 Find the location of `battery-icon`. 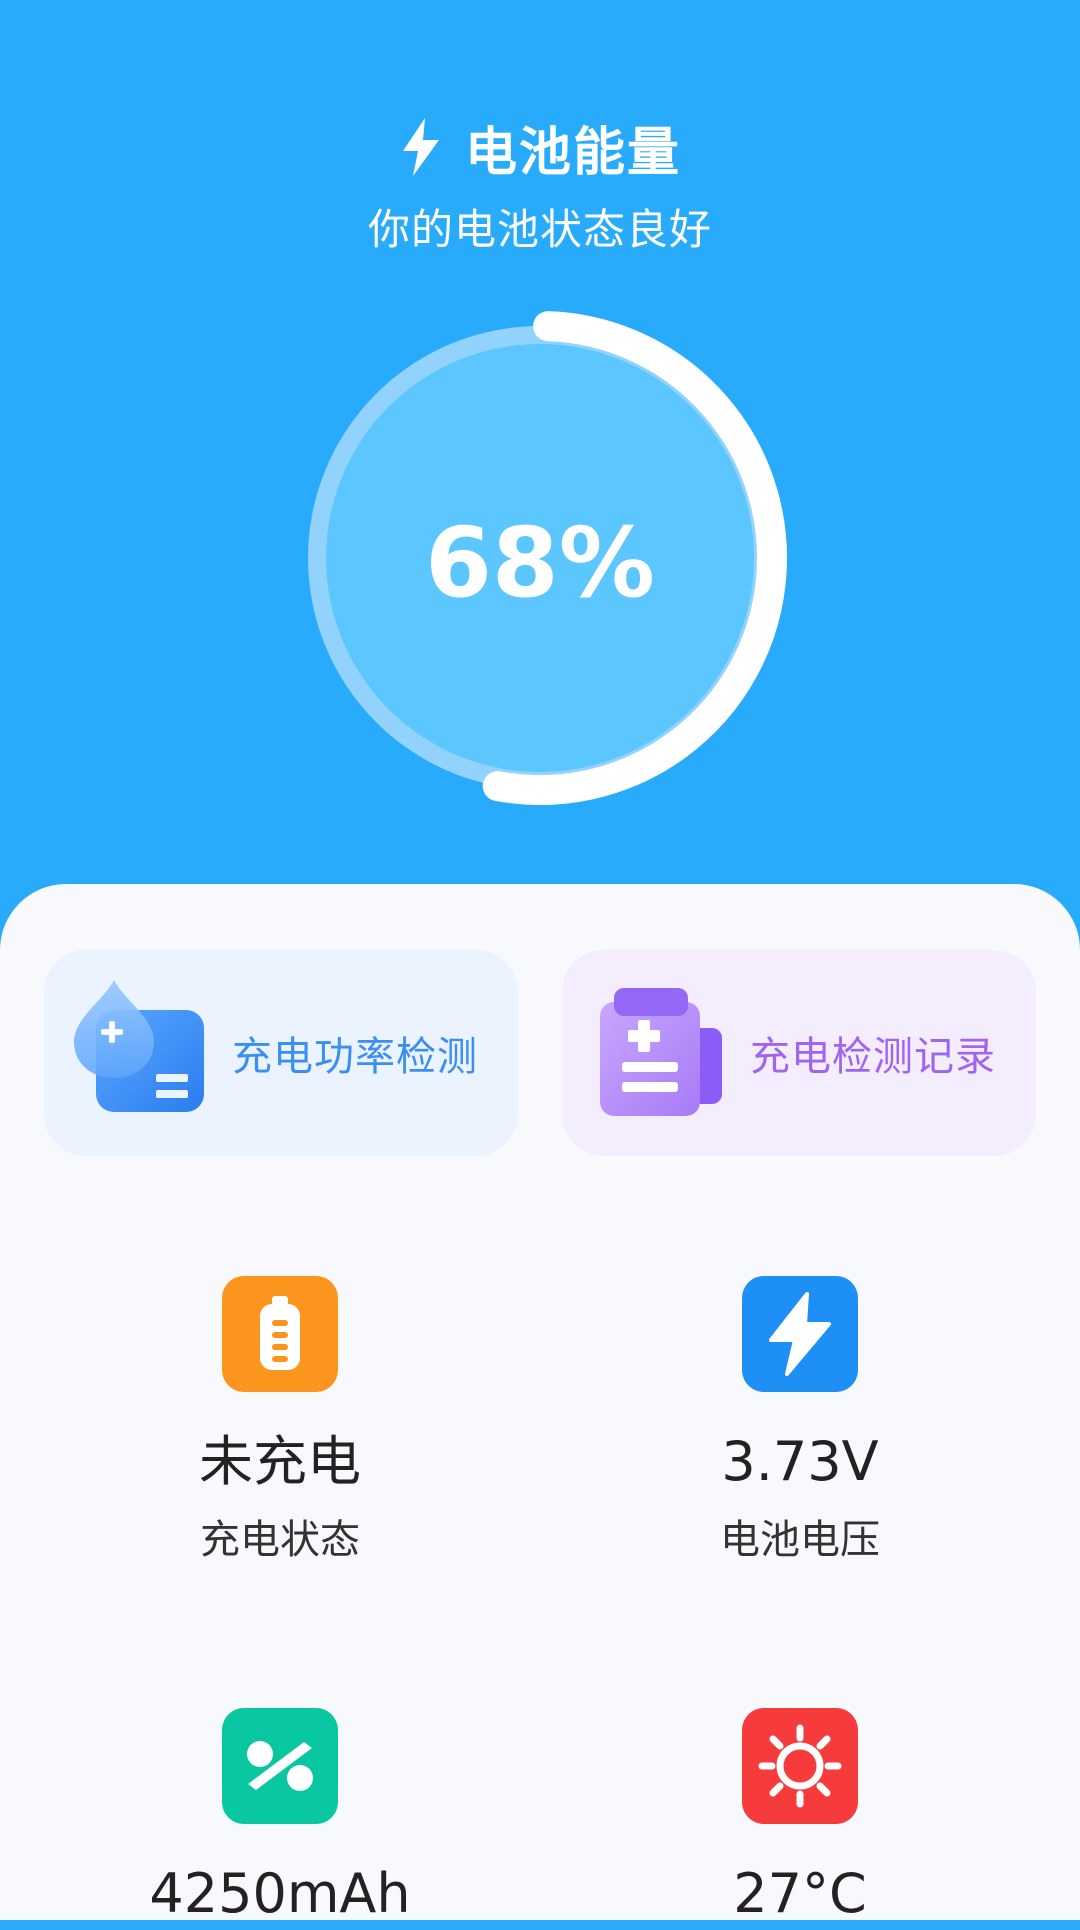

battery-icon is located at coordinates (280, 1334).